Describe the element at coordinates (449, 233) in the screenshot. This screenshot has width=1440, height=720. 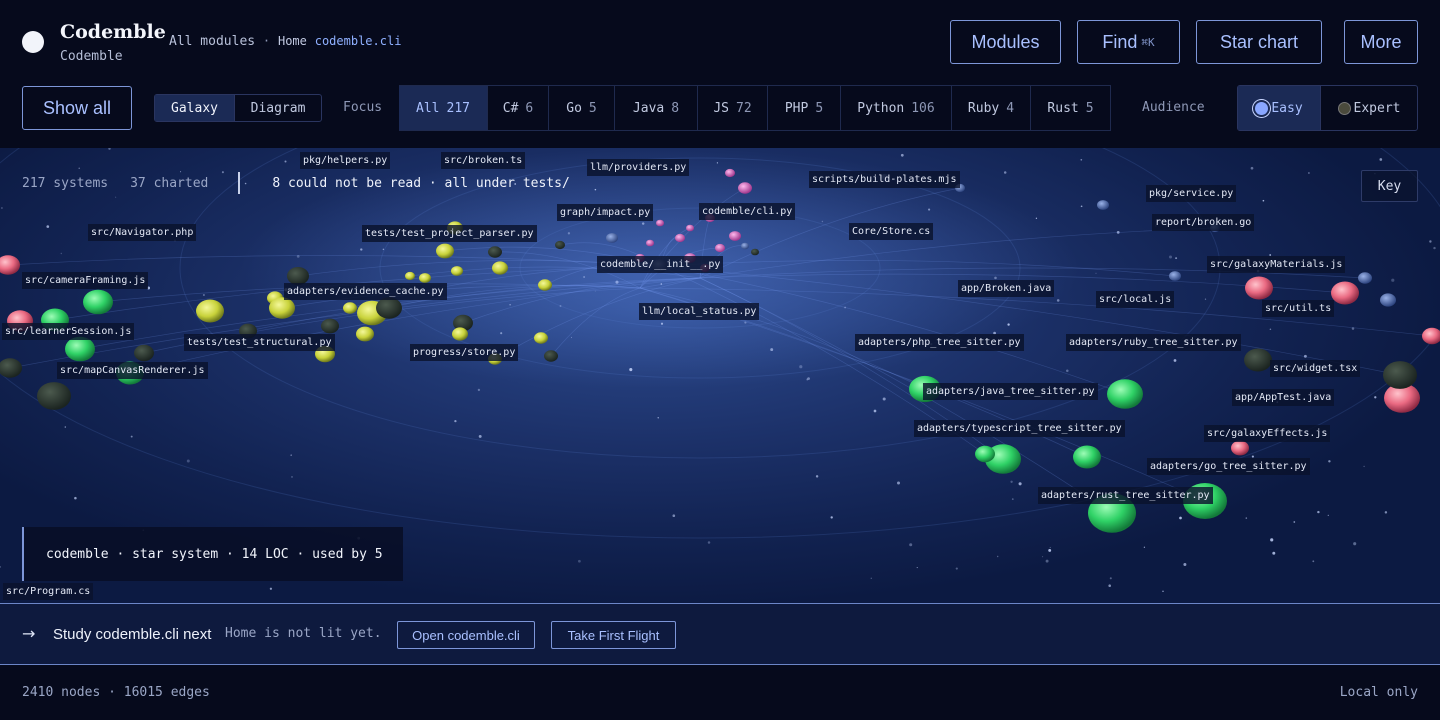
I see `planet-label: tests/test_project_parser.py` at that location.